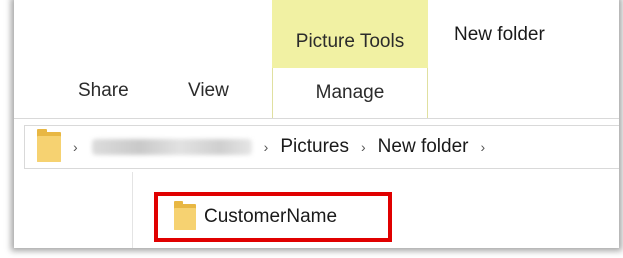  Describe the element at coordinates (208, 91) in the screenshot. I see `tab-view: View` at that location.